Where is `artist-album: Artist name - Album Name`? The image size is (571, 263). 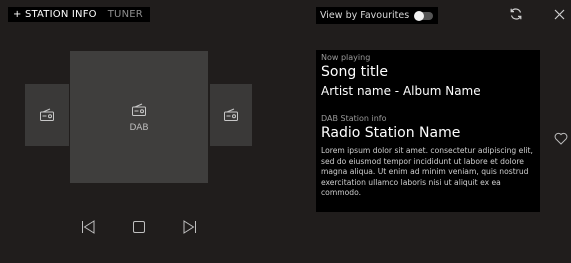
artist-album: Artist name - Album Name is located at coordinates (401, 91).